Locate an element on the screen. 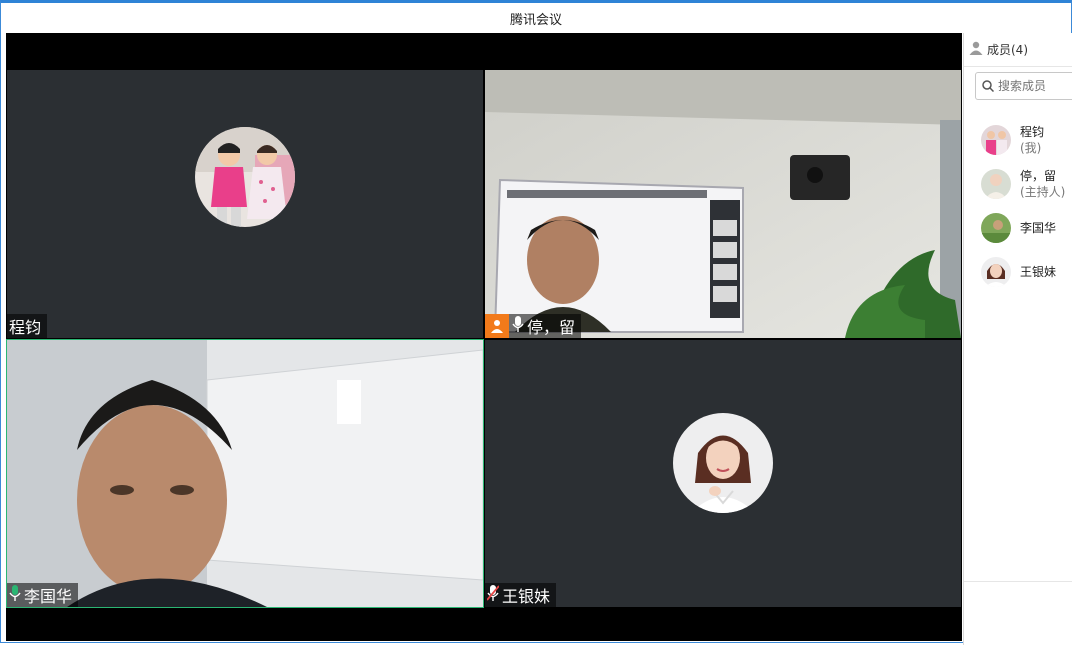  member-name: 停，留 is located at coordinates (1038, 176).